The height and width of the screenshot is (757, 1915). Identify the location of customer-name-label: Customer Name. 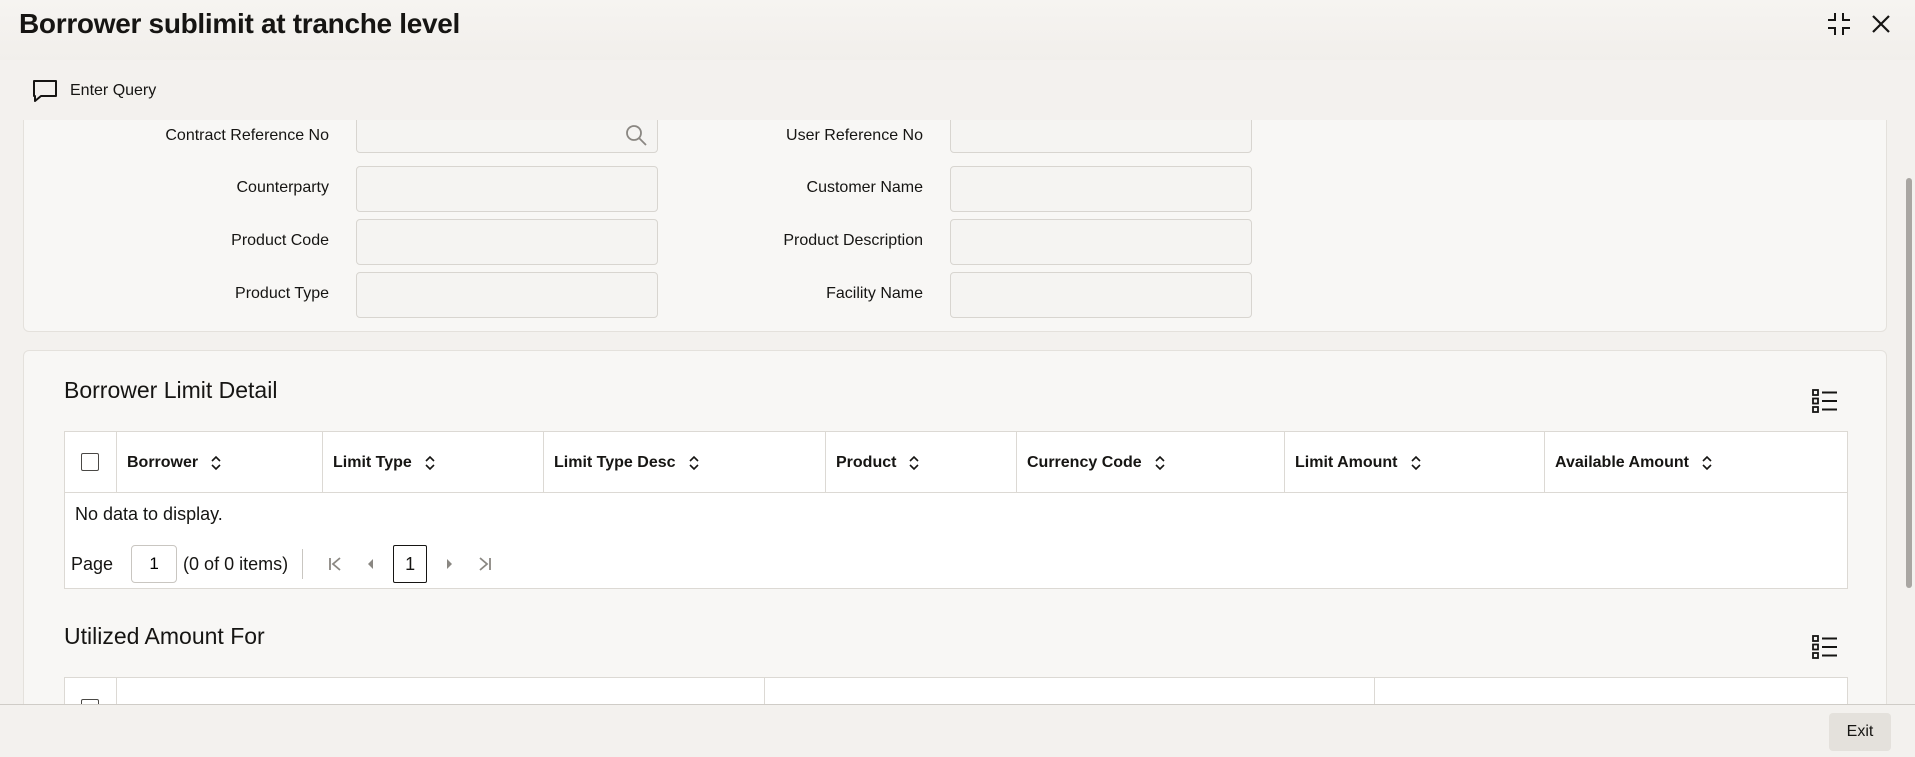
(864, 187).